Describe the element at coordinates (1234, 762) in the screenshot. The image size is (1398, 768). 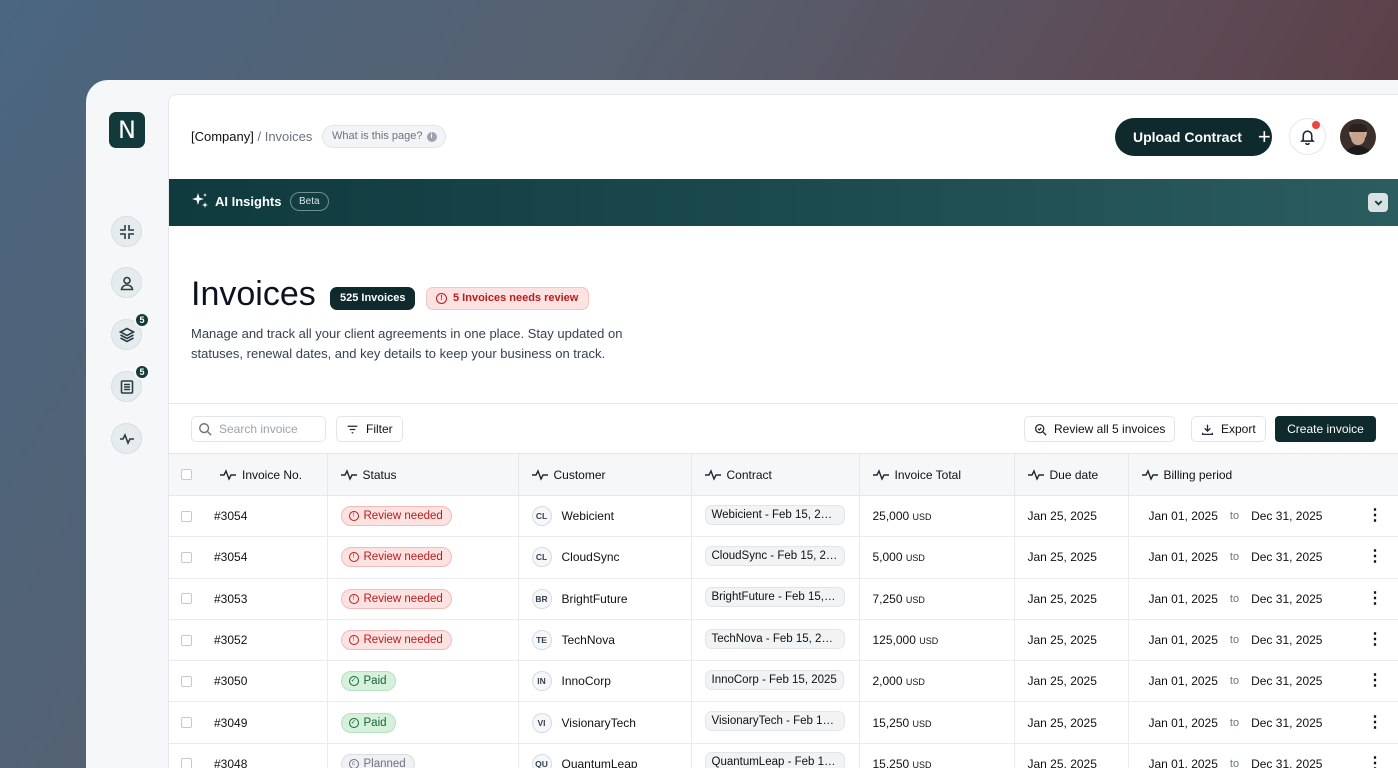
I see `period-to-label: to` at that location.